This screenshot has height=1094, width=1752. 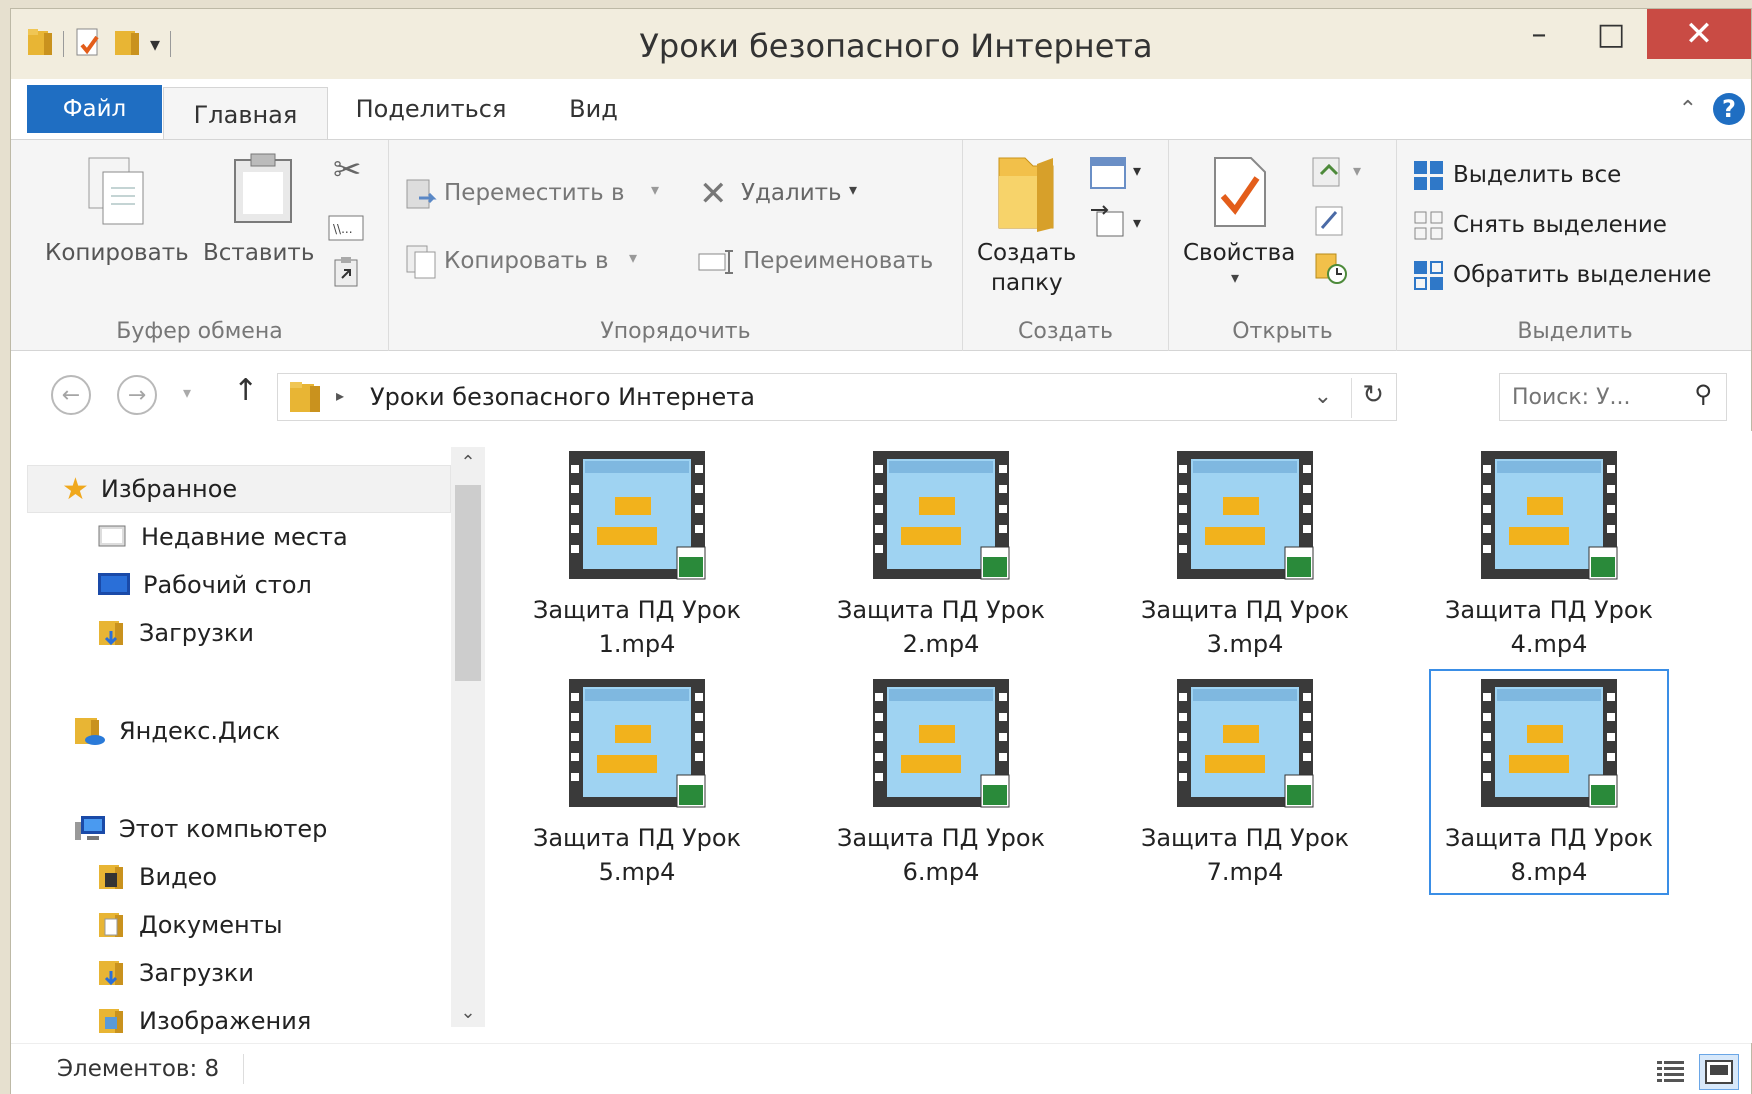 I want to click on nav-item-downloads: Загрузки, so click(x=175, y=973).